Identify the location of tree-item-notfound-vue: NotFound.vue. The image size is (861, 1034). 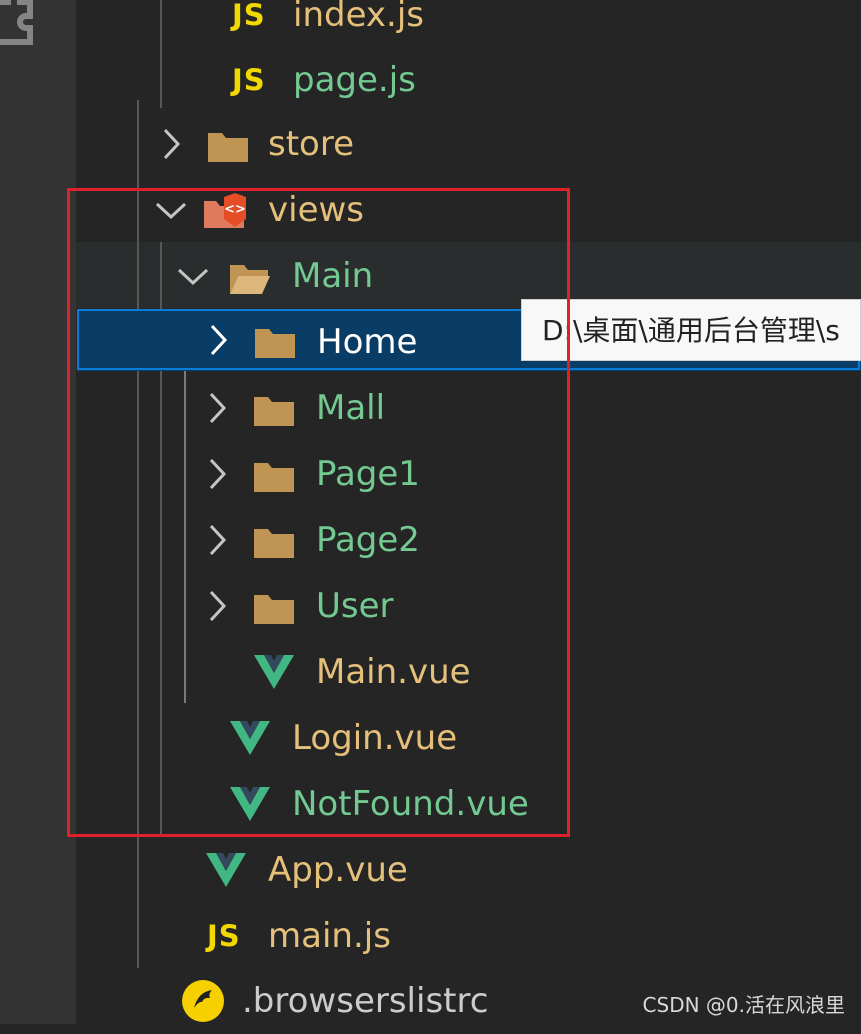
(468, 804).